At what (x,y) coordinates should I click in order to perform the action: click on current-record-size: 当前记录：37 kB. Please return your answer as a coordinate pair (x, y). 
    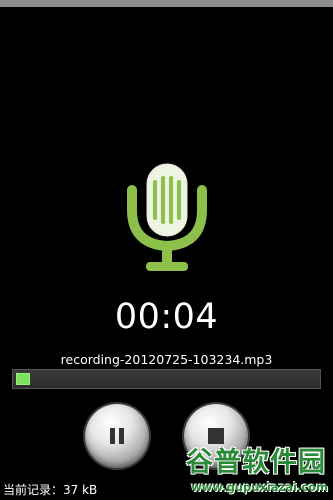
    Looking at the image, I should click on (50, 490).